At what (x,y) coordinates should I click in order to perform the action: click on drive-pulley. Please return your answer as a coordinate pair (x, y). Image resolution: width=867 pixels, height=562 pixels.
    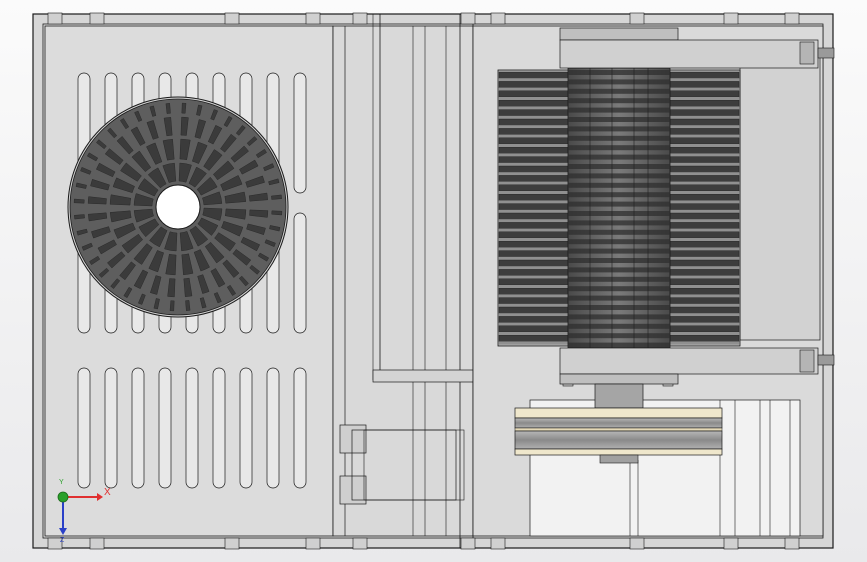
    Looking at the image, I should click on (618, 435).